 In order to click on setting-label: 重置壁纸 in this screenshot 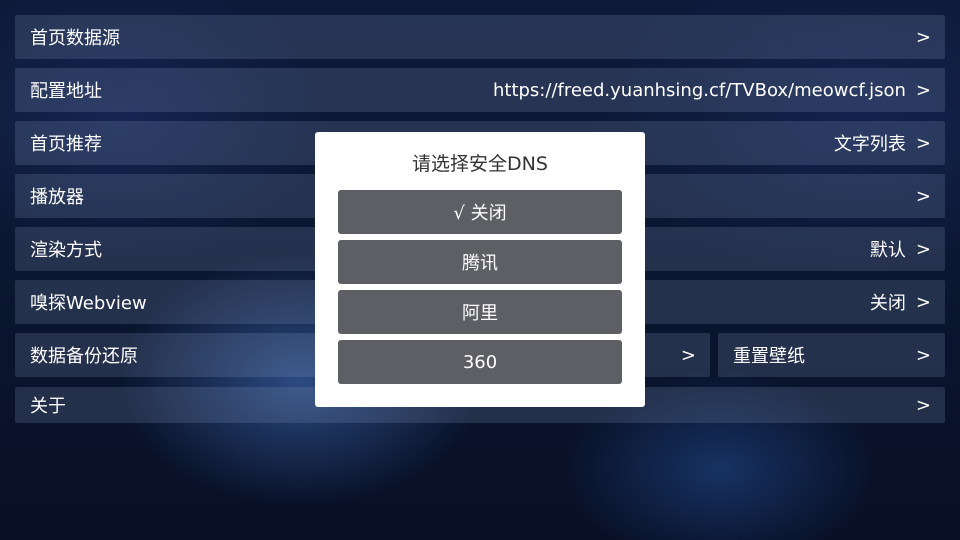, I will do `click(769, 356)`.